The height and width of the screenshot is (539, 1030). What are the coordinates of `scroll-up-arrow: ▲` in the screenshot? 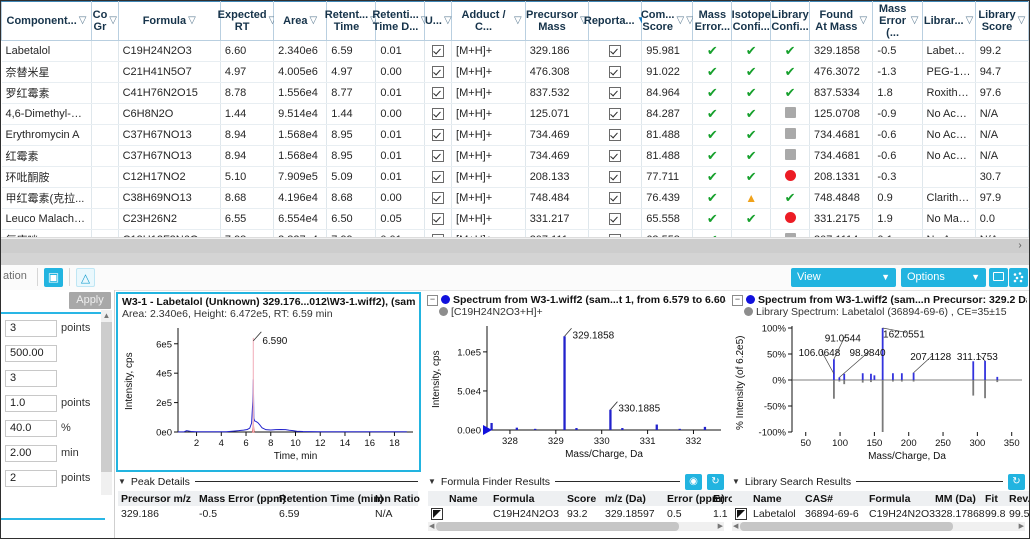 It's located at (106, 315).